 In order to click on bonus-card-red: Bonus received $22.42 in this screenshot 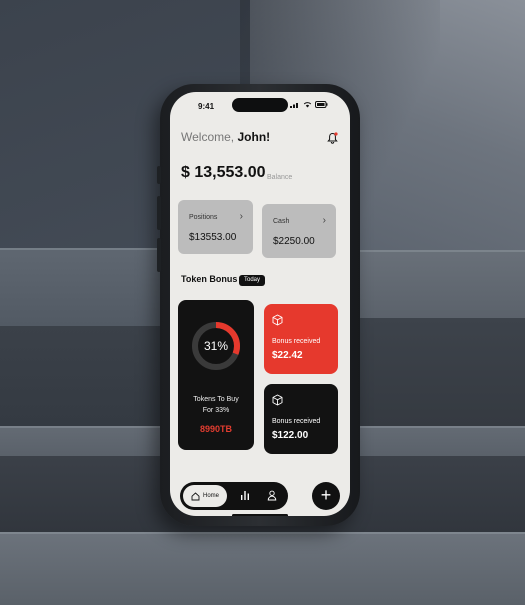, I will do `click(301, 339)`.